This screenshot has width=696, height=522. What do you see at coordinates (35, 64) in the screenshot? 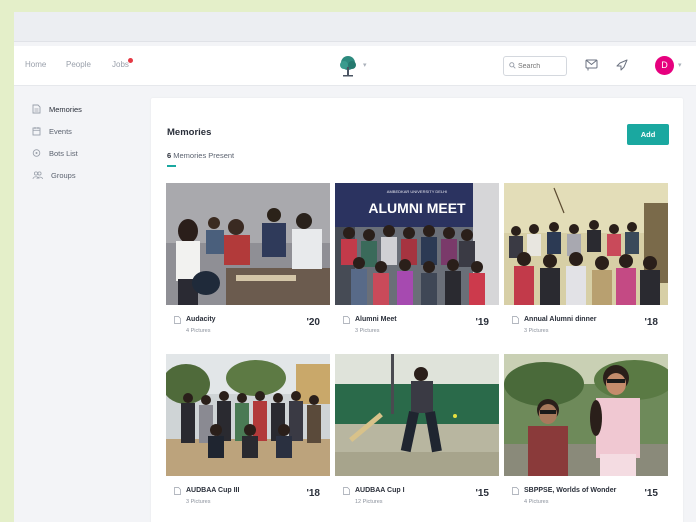
I see `nav-home-link: Home` at bounding box center [35, 64].